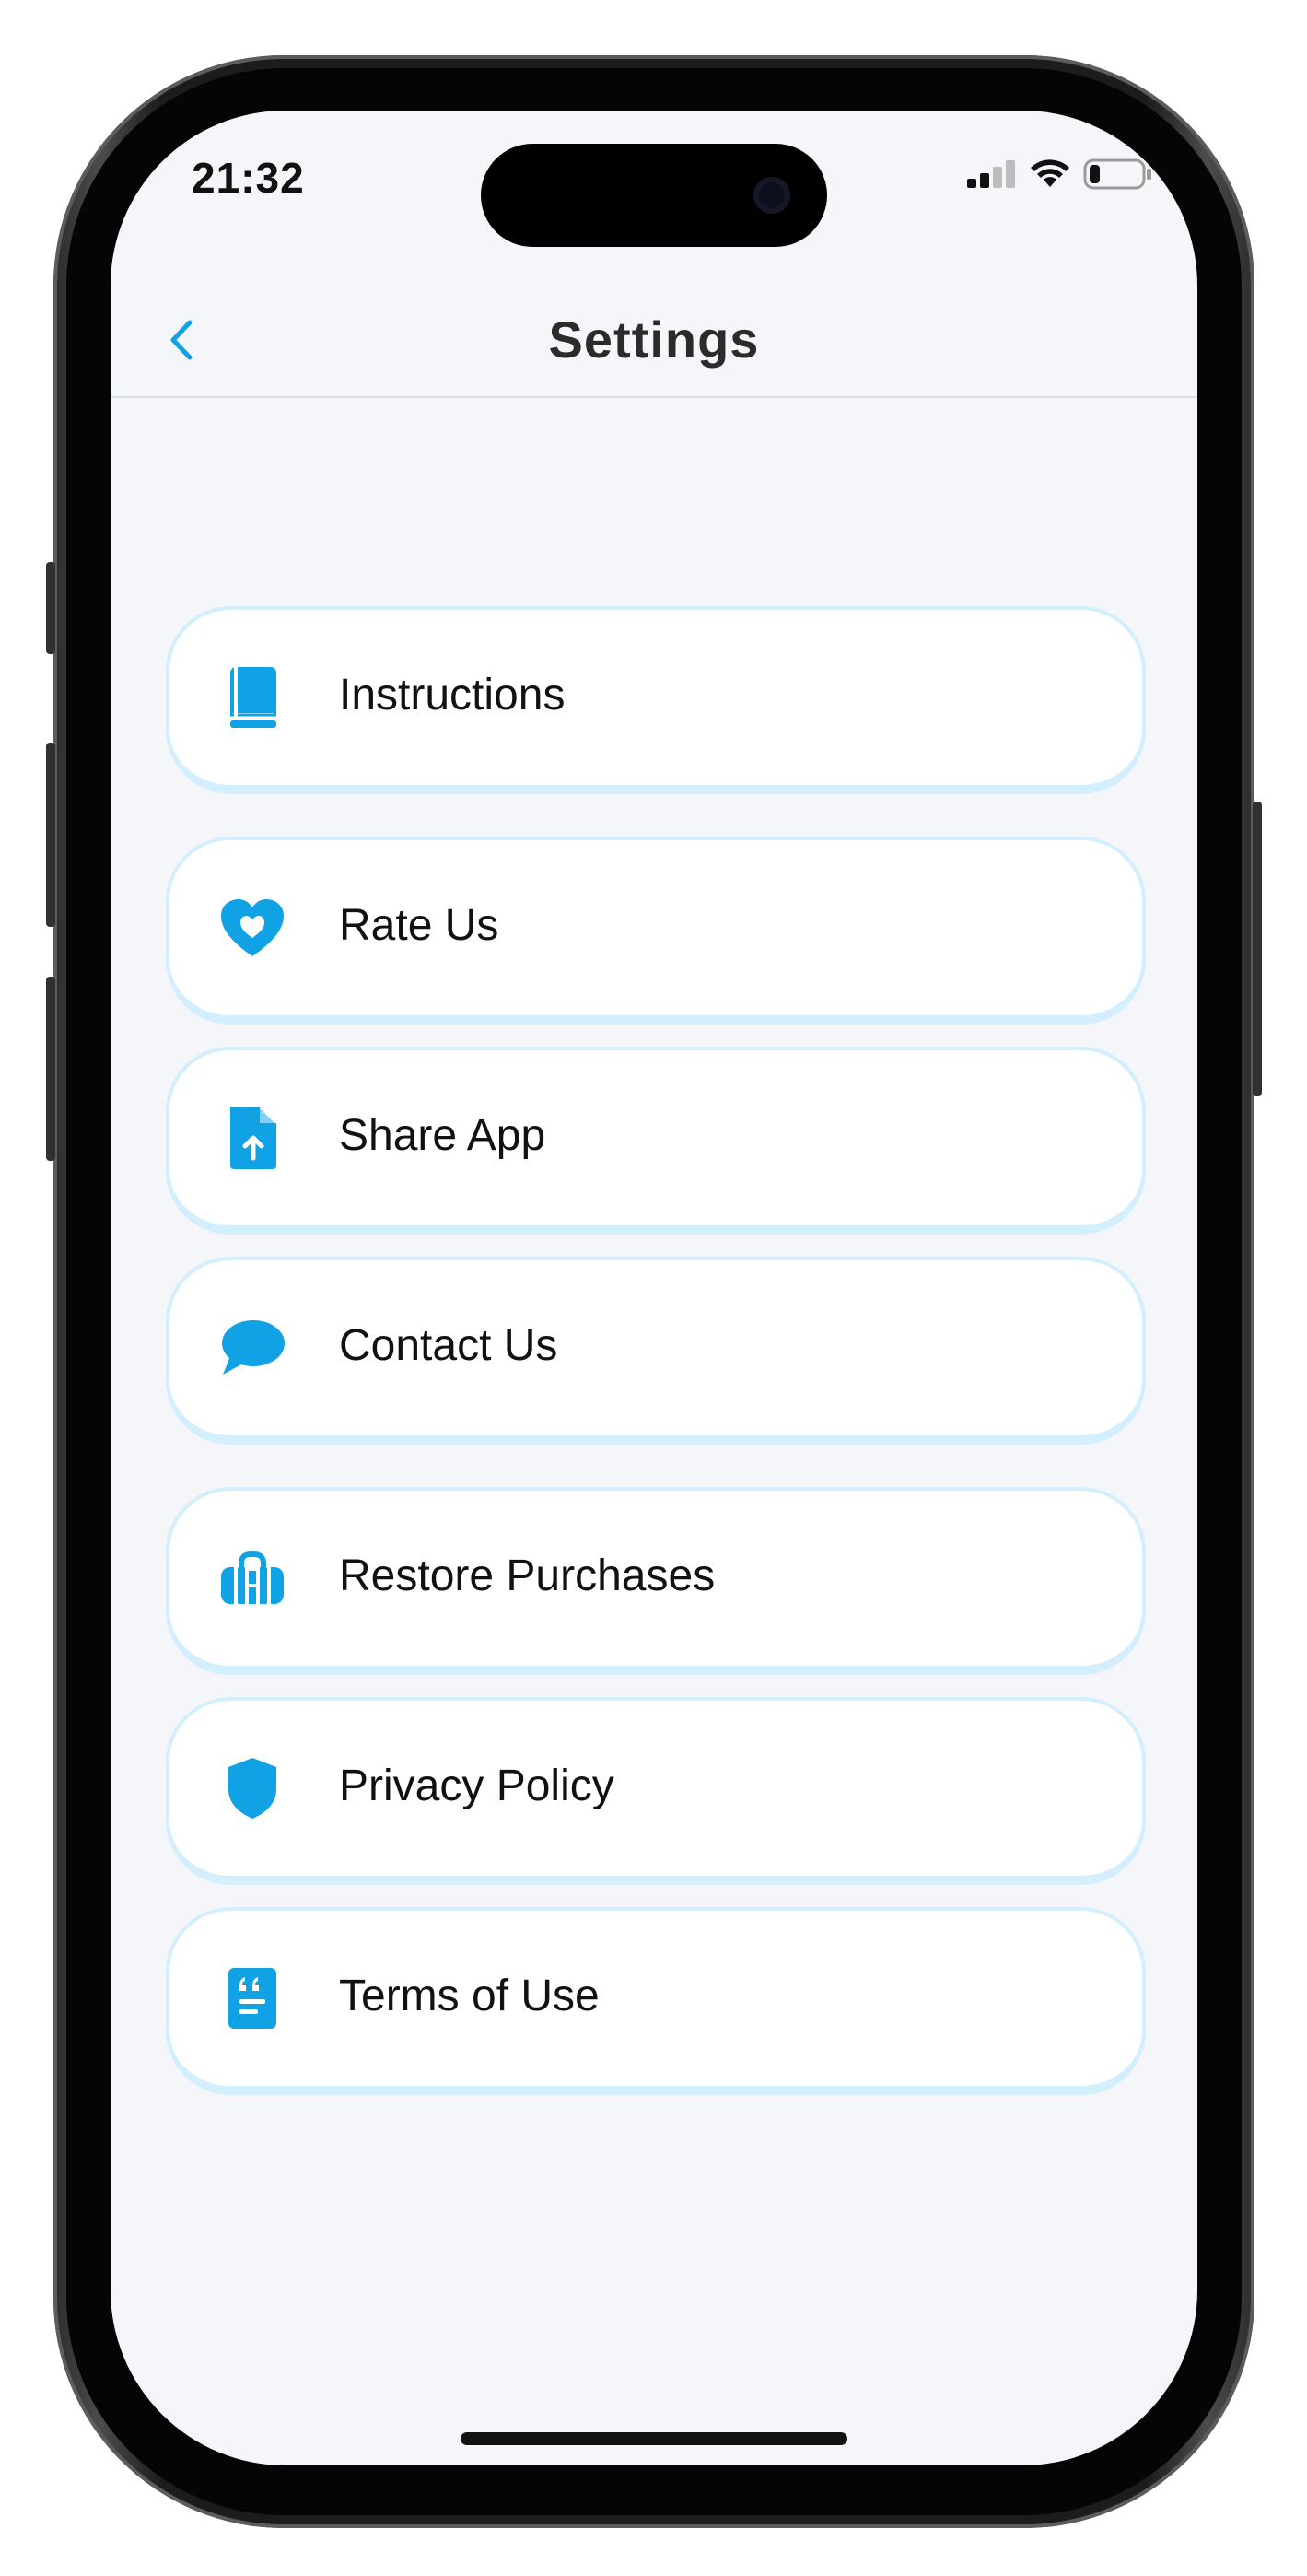 The image size is (1307, 2576). I want to click on home-indicator, so click(654, 2438).